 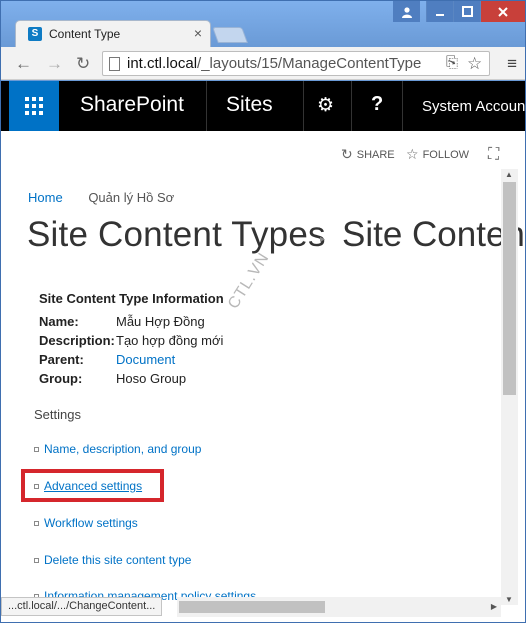 I want to click on info-row: Name: Mẫu Hợp Đồng, so click(x=131, y=321).